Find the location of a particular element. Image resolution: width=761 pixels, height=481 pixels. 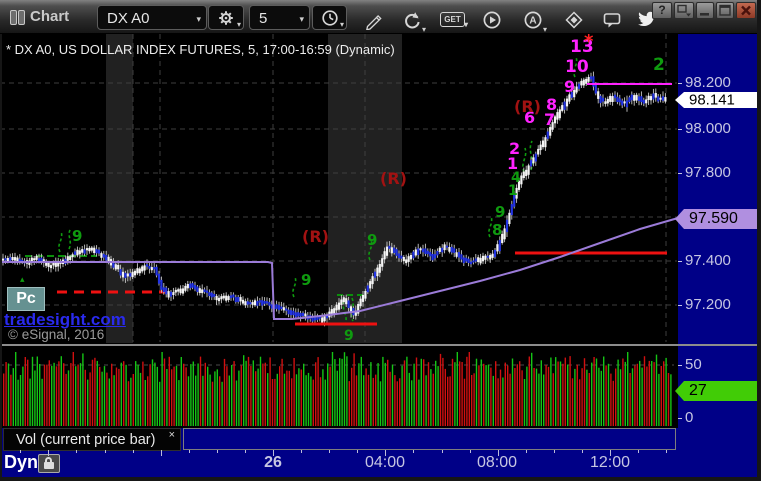

titlebar: Chart DX A0 ▾ ▾ 5 ▾ ▾ ▾ GET ▾ A ▾ ? is located at coordinates (380, 17).